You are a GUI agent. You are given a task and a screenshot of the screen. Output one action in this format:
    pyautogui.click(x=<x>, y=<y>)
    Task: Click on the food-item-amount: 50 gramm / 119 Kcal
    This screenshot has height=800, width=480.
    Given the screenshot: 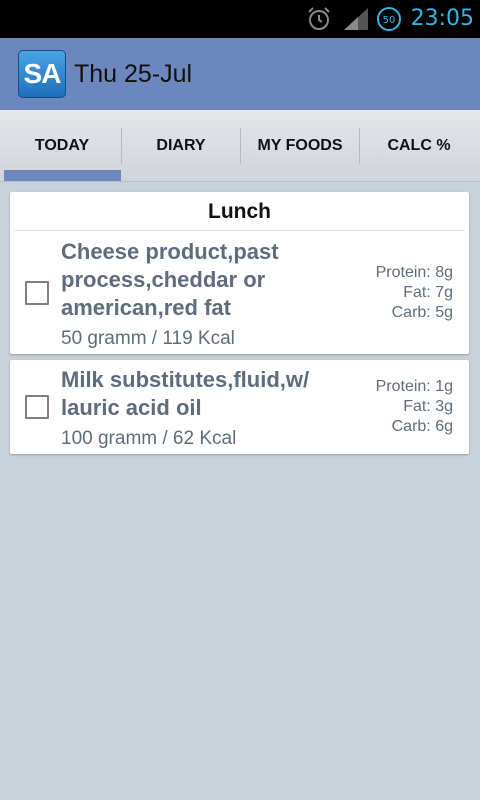 What is the action you would take?
    pyautogui.click(x=148, y=338)
    